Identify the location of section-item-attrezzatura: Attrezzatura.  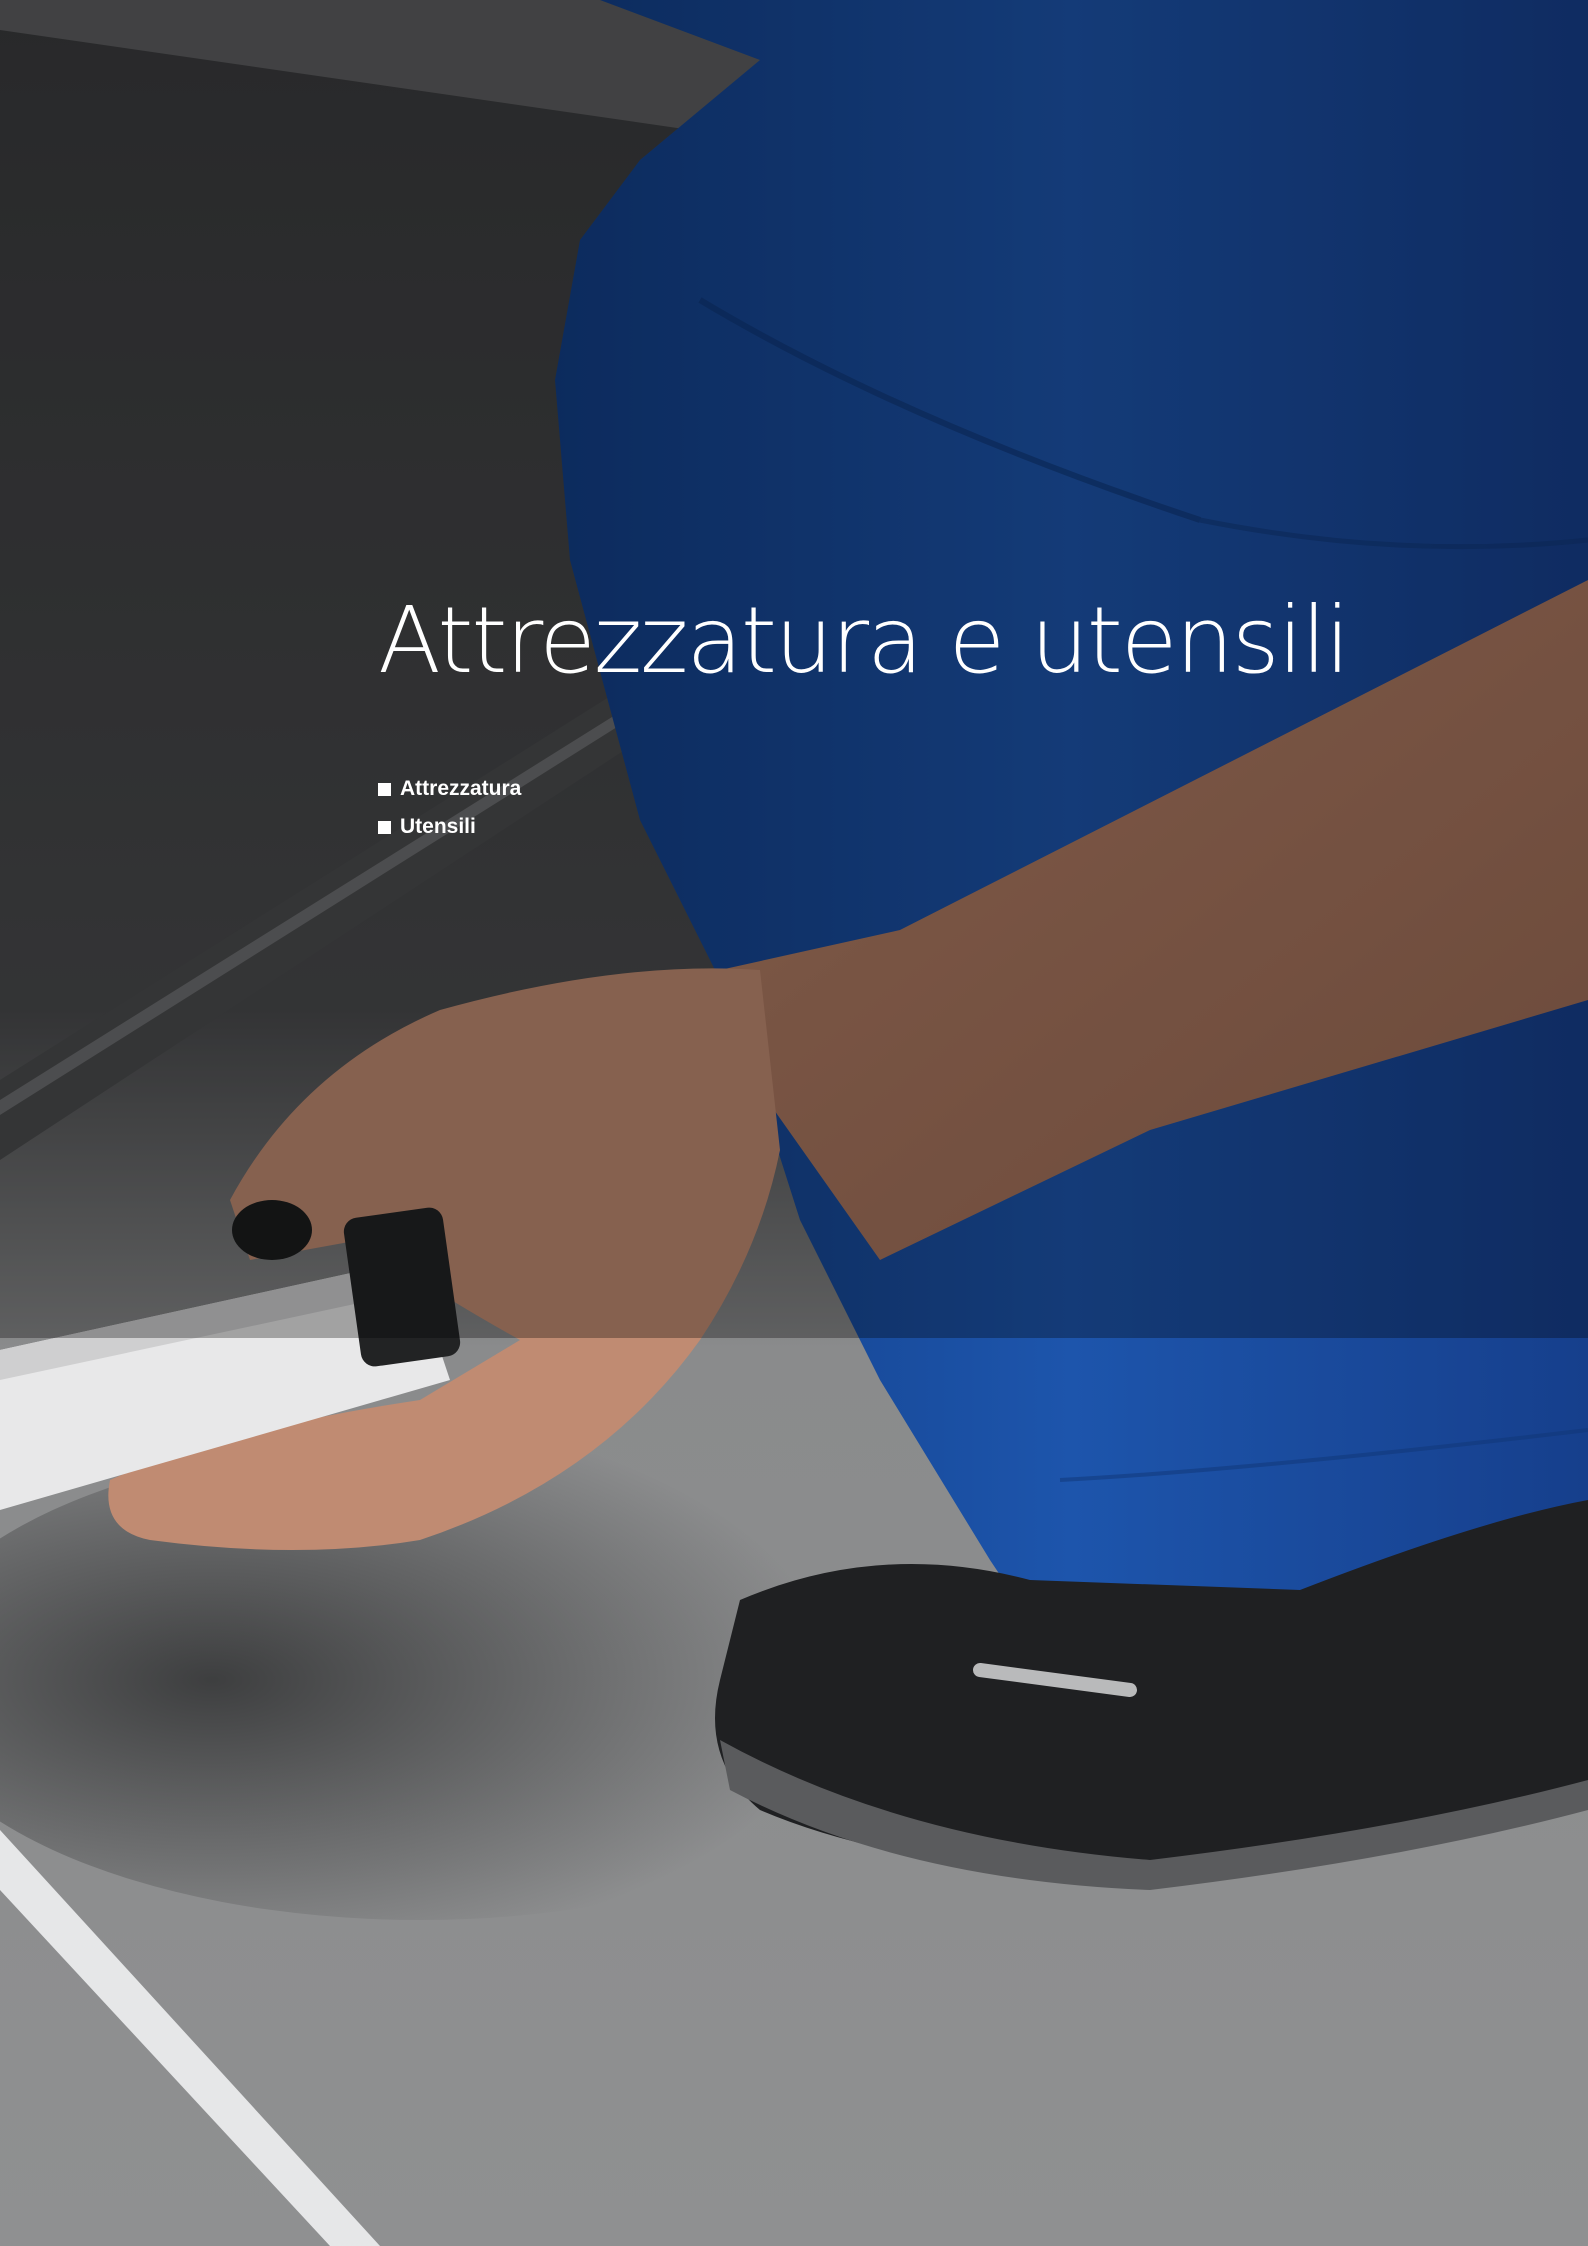
(449, 789).